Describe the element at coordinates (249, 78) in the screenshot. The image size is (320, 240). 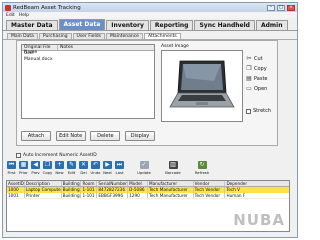
I see `clipboard-icon: ▤` at that location.